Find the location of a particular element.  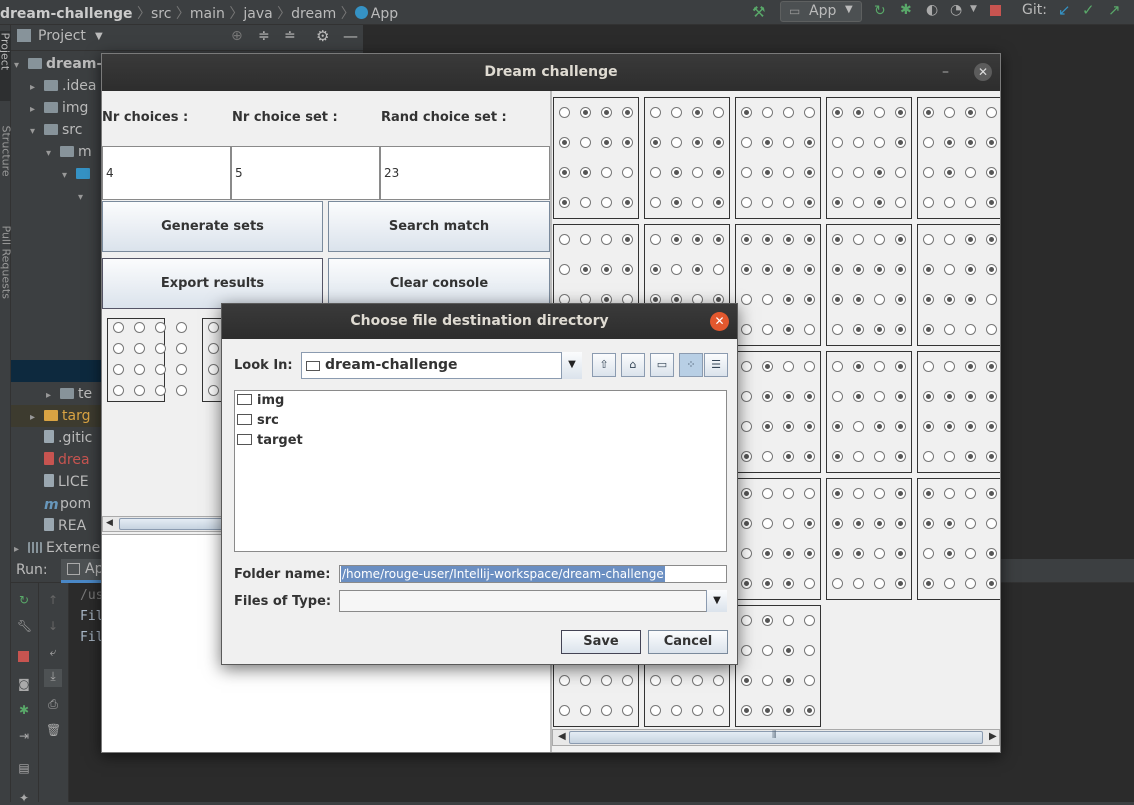

layout-icon: ▤ is located at coordinates (24, 768).